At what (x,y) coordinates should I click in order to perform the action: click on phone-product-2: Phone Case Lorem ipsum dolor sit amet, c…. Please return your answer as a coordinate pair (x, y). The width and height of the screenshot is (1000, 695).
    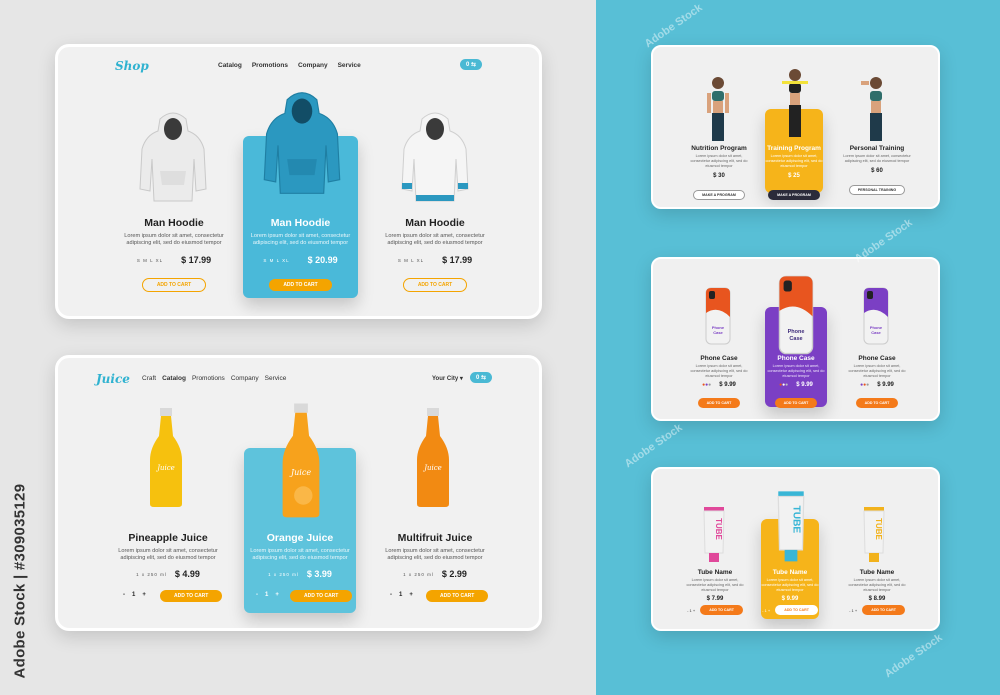
    Looking at the image, I should click on (796, 382).